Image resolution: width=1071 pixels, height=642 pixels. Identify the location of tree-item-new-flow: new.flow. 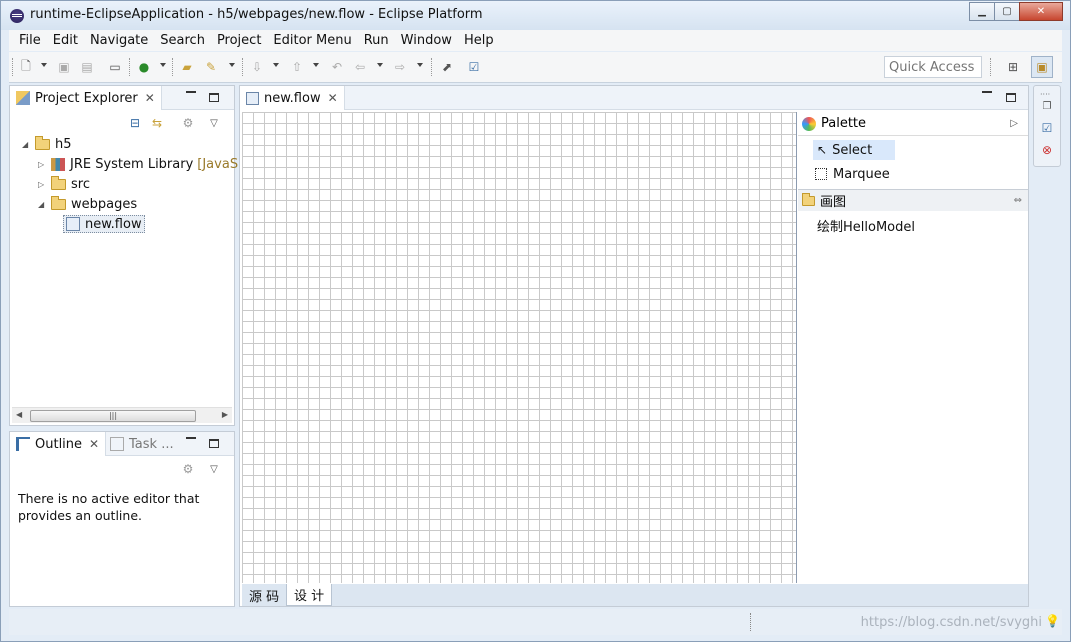
(104, 224).